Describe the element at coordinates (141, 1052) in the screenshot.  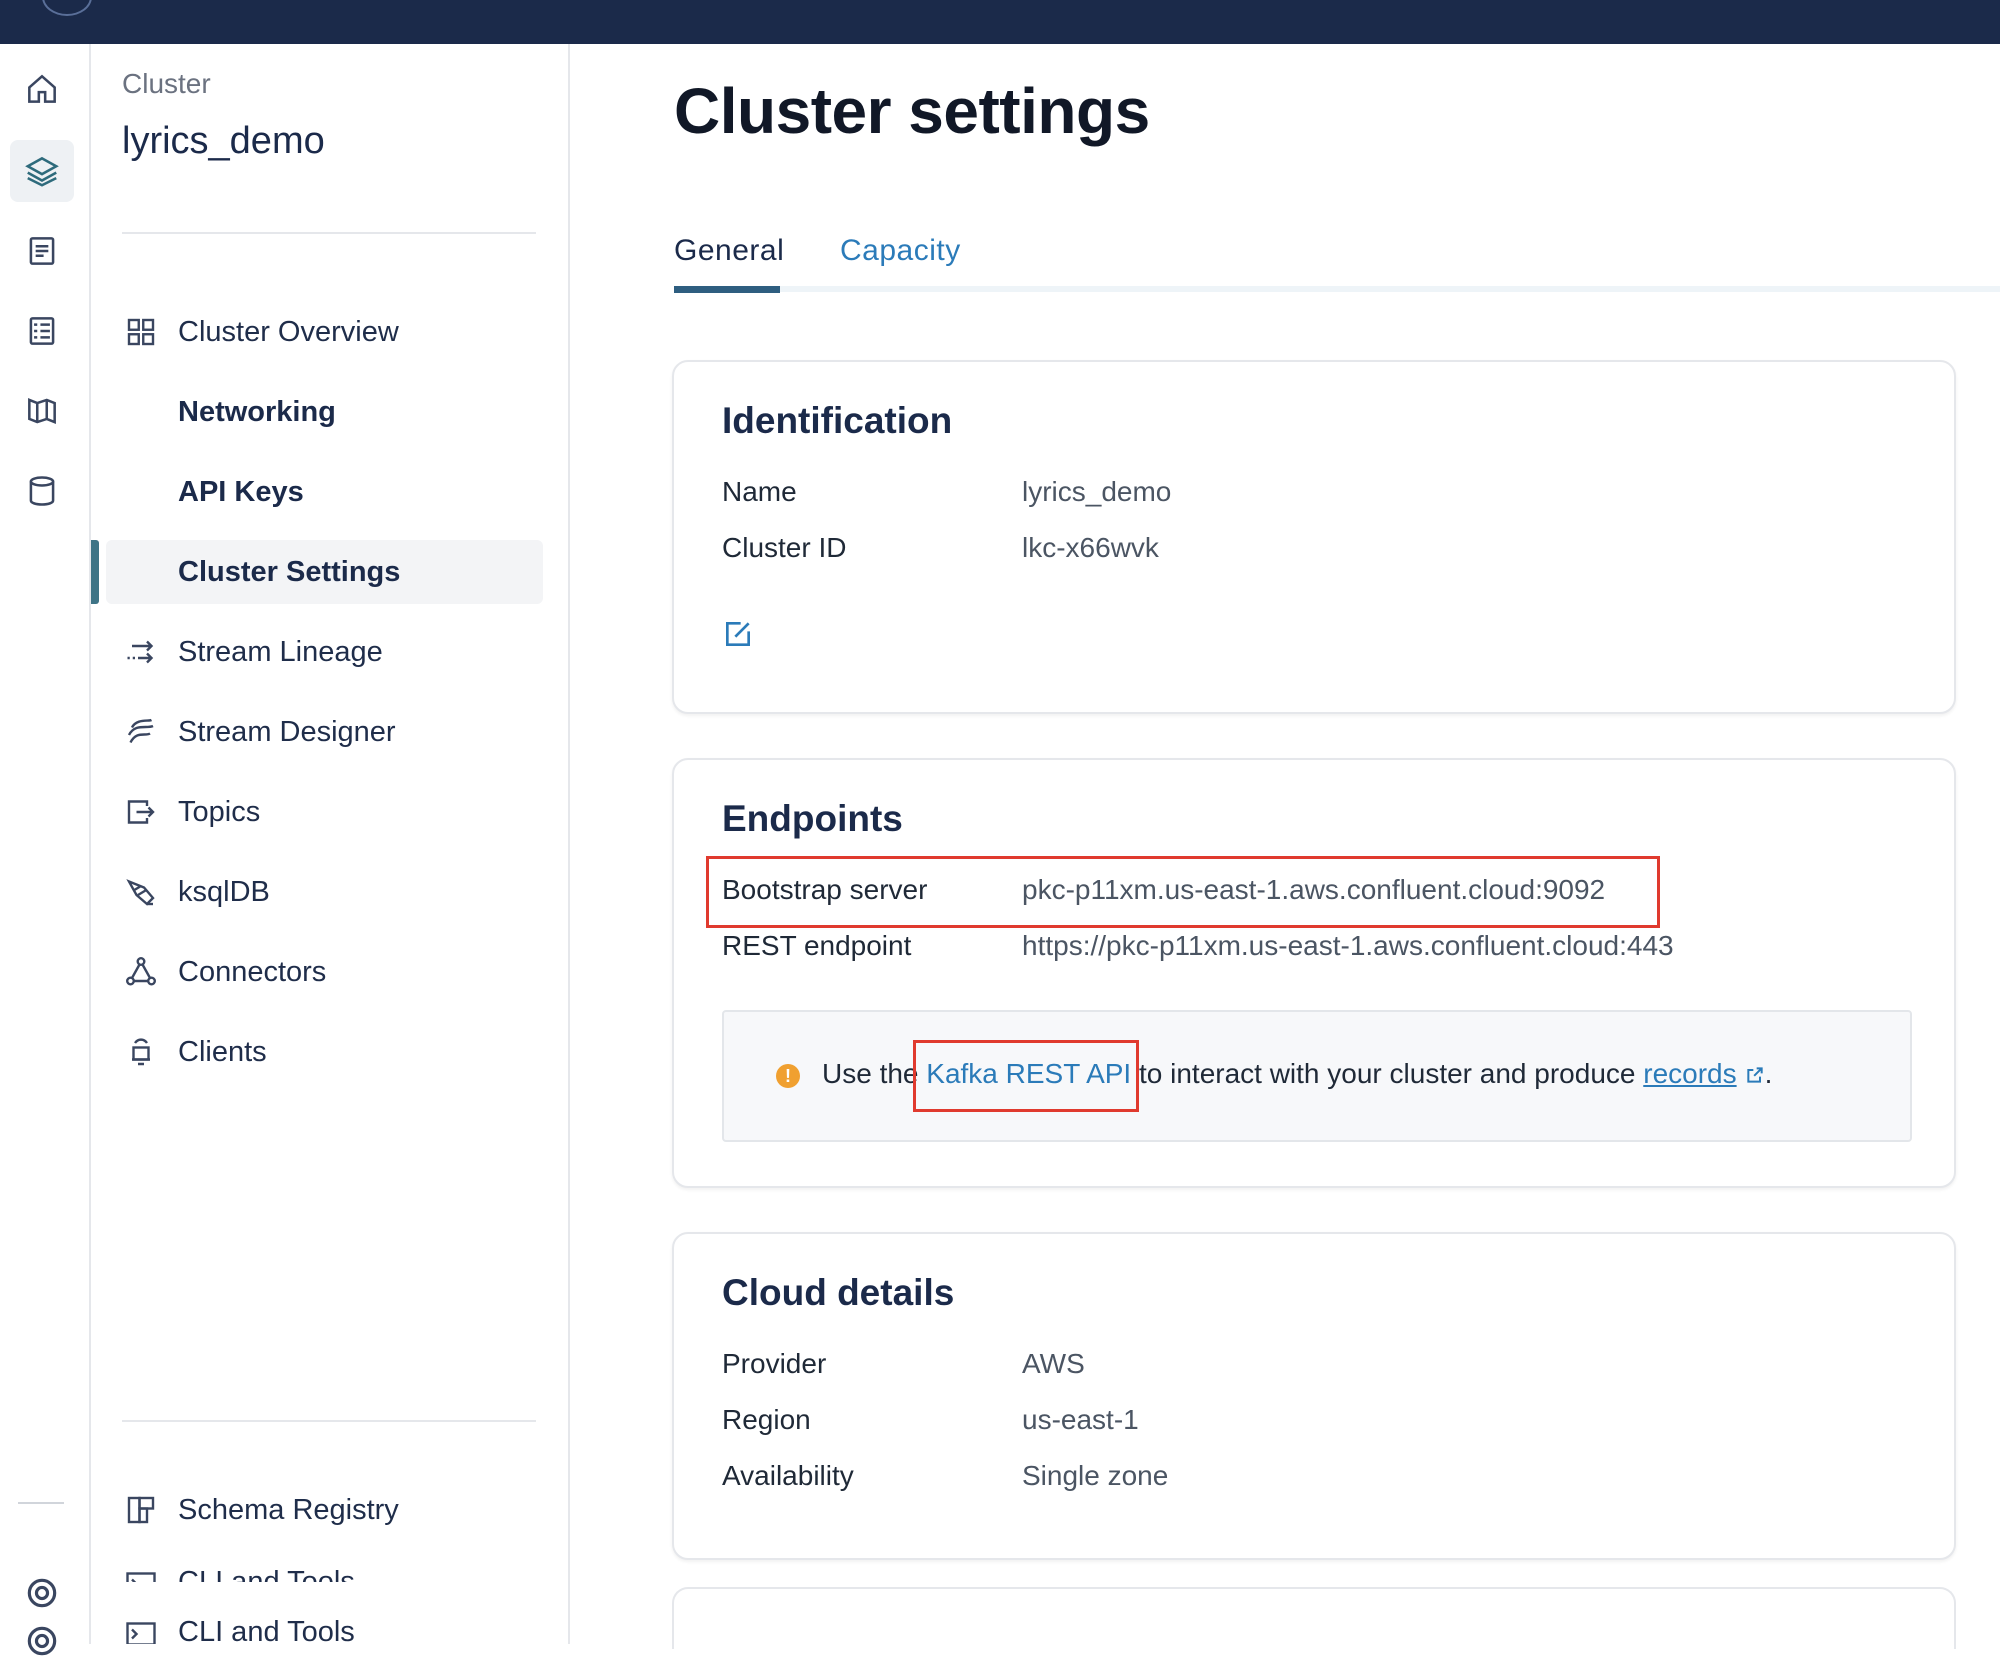
I see `clients-icon` at that location.